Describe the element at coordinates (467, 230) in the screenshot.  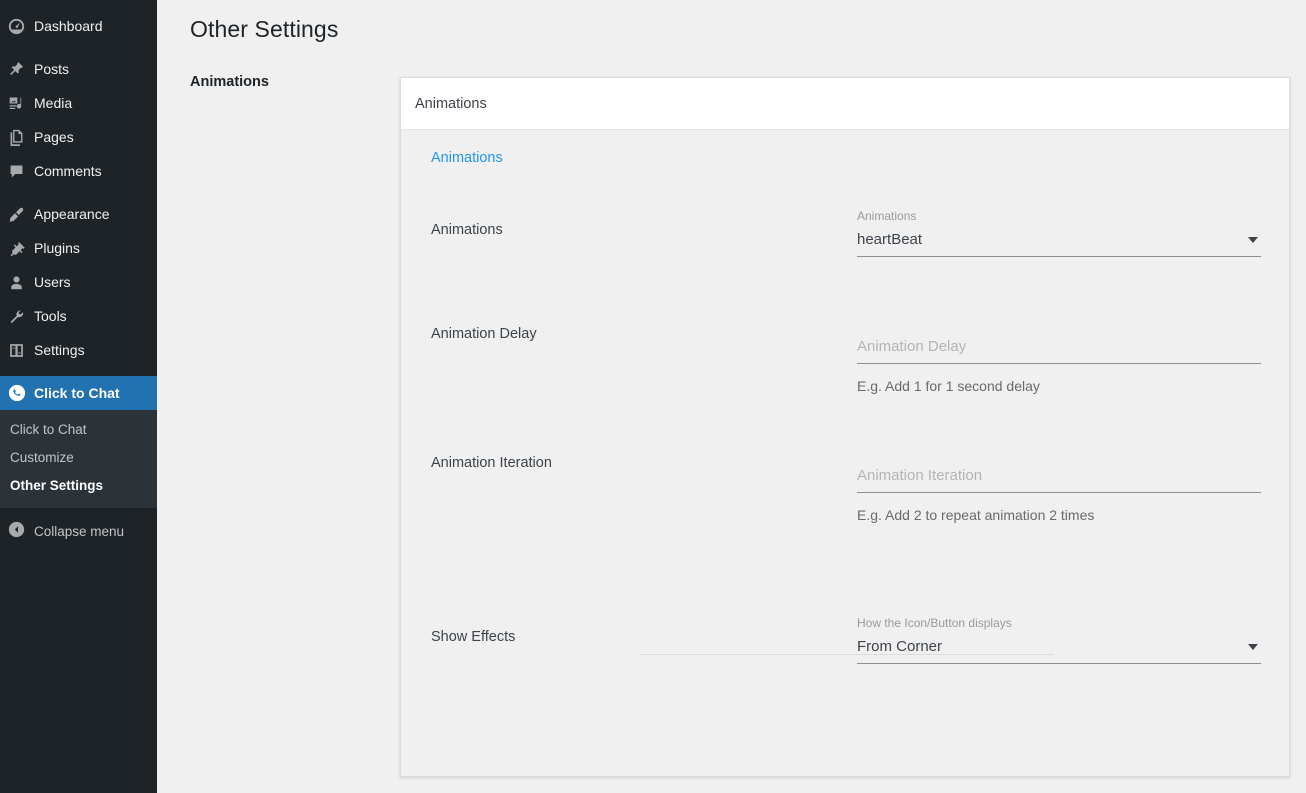
I see `row-label: Animations` at that location.